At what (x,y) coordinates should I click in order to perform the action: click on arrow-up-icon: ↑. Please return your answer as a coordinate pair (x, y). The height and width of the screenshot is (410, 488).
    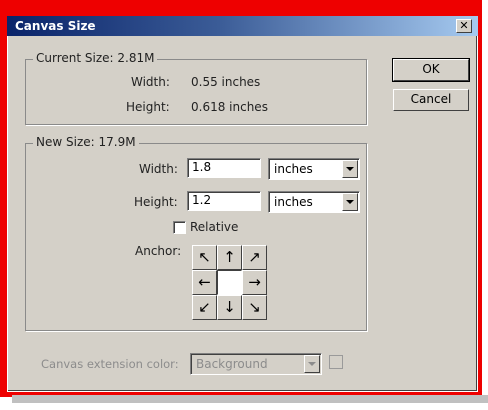
    Looking at the image, I should click on (229, 257).